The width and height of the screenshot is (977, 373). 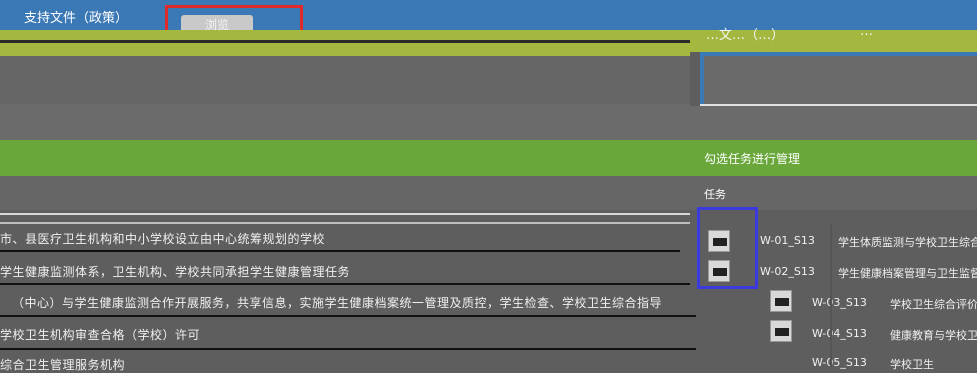 I want to click on task-description: 健康教育与学校卫生, so click(x=933, y=335).